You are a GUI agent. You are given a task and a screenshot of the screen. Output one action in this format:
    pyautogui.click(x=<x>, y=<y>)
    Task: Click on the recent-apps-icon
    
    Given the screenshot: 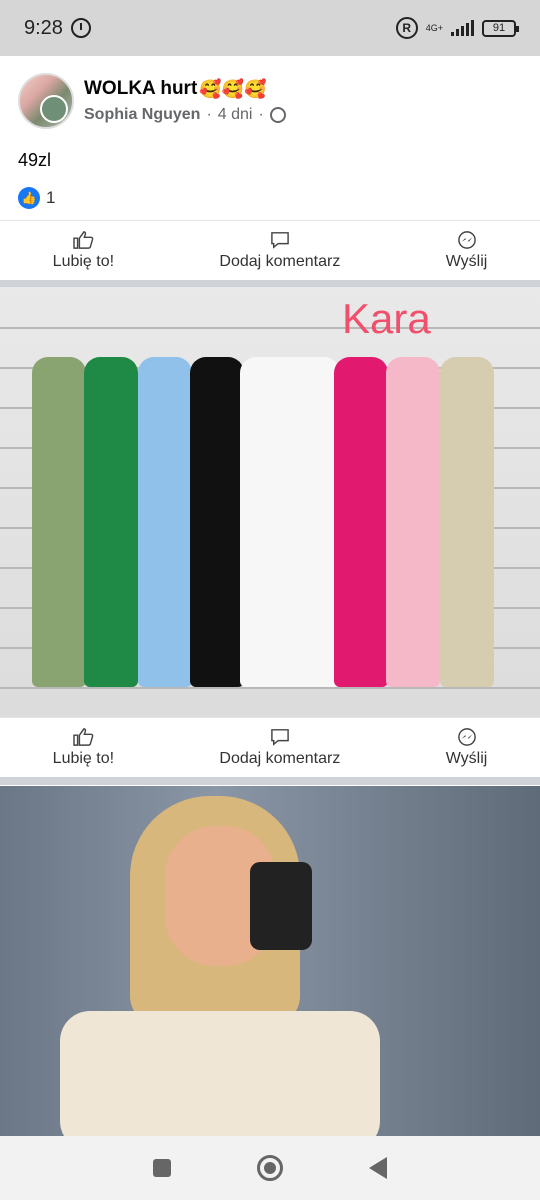 What is the action you would take?
    pyautogui.click(x=162, y=1168)
    